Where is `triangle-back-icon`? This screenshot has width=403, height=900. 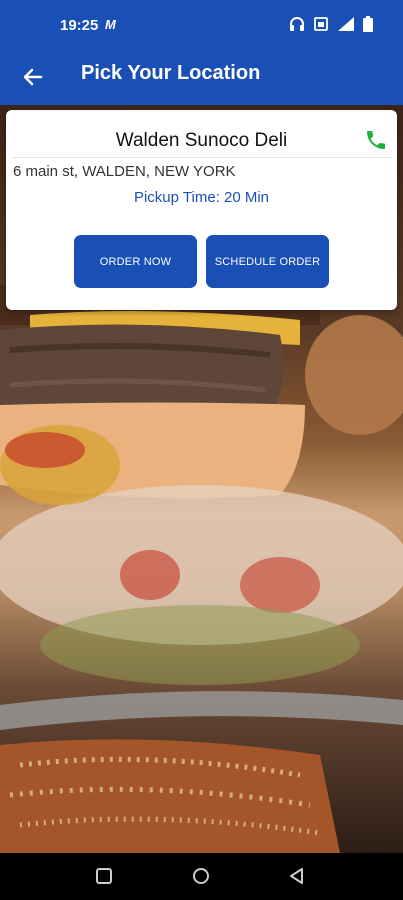
triangle-back-icon is located at coordinates (297, 876).